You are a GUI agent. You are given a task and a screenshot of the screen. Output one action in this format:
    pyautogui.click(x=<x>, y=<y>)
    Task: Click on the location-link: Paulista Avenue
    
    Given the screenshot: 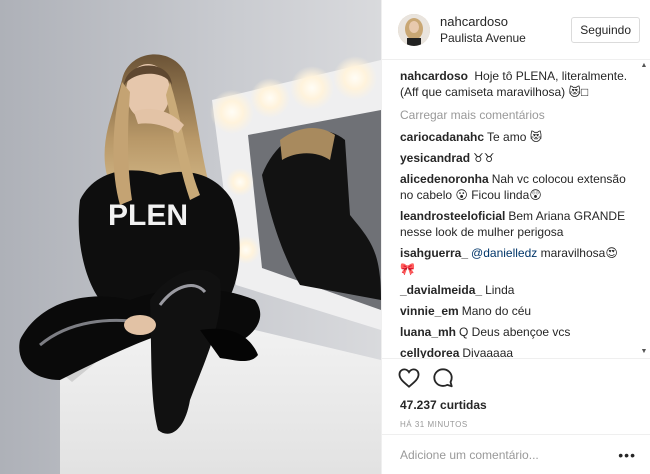 What is the action you would take?
    pyautogui.click(x=505, y=38)
    